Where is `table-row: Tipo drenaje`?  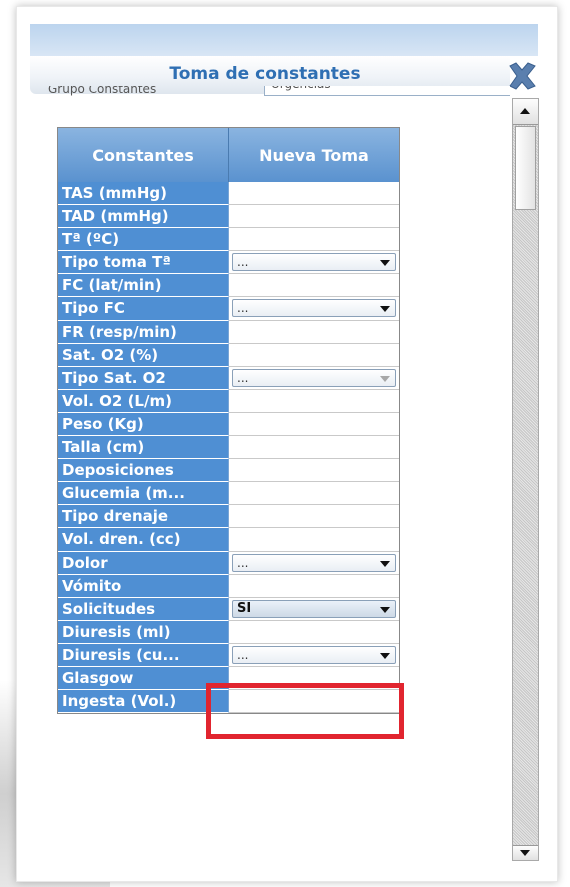
table-row: Tipo drenaje is located at coordinates (228, 517).